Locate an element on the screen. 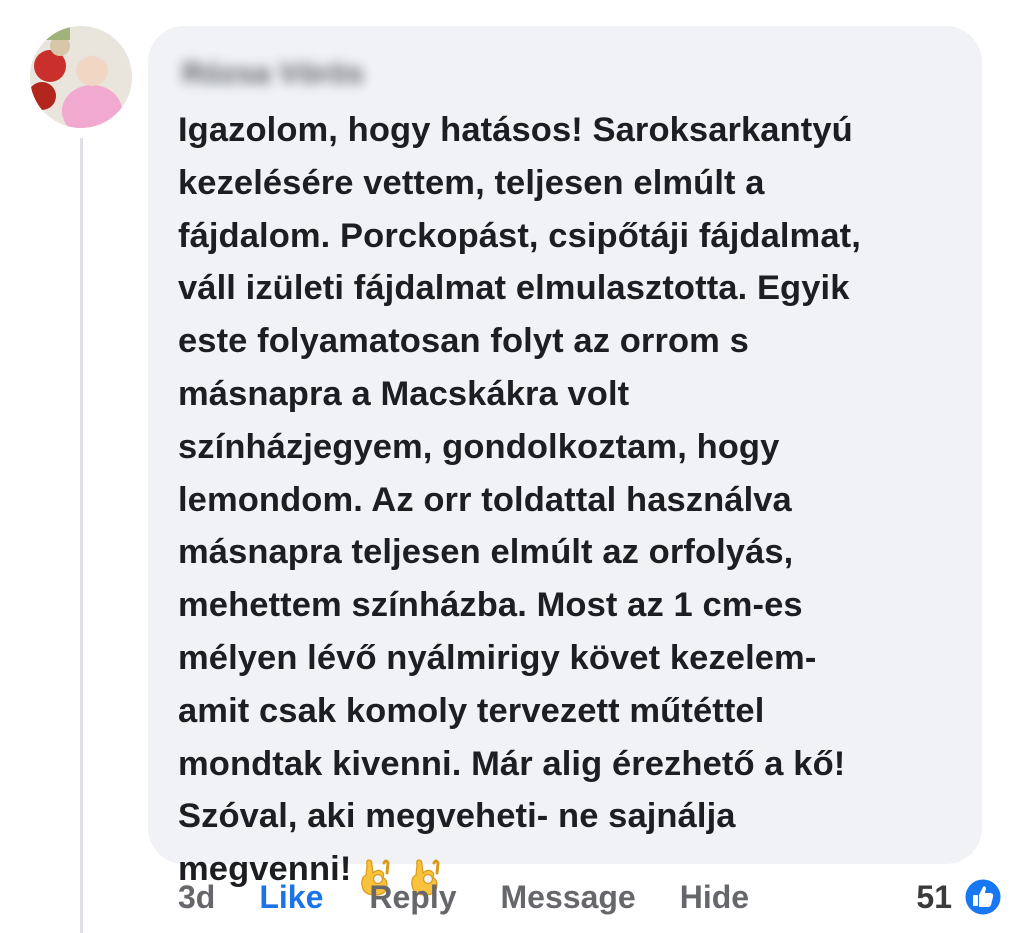  avatar-photo is located at coordinates (81, 77).